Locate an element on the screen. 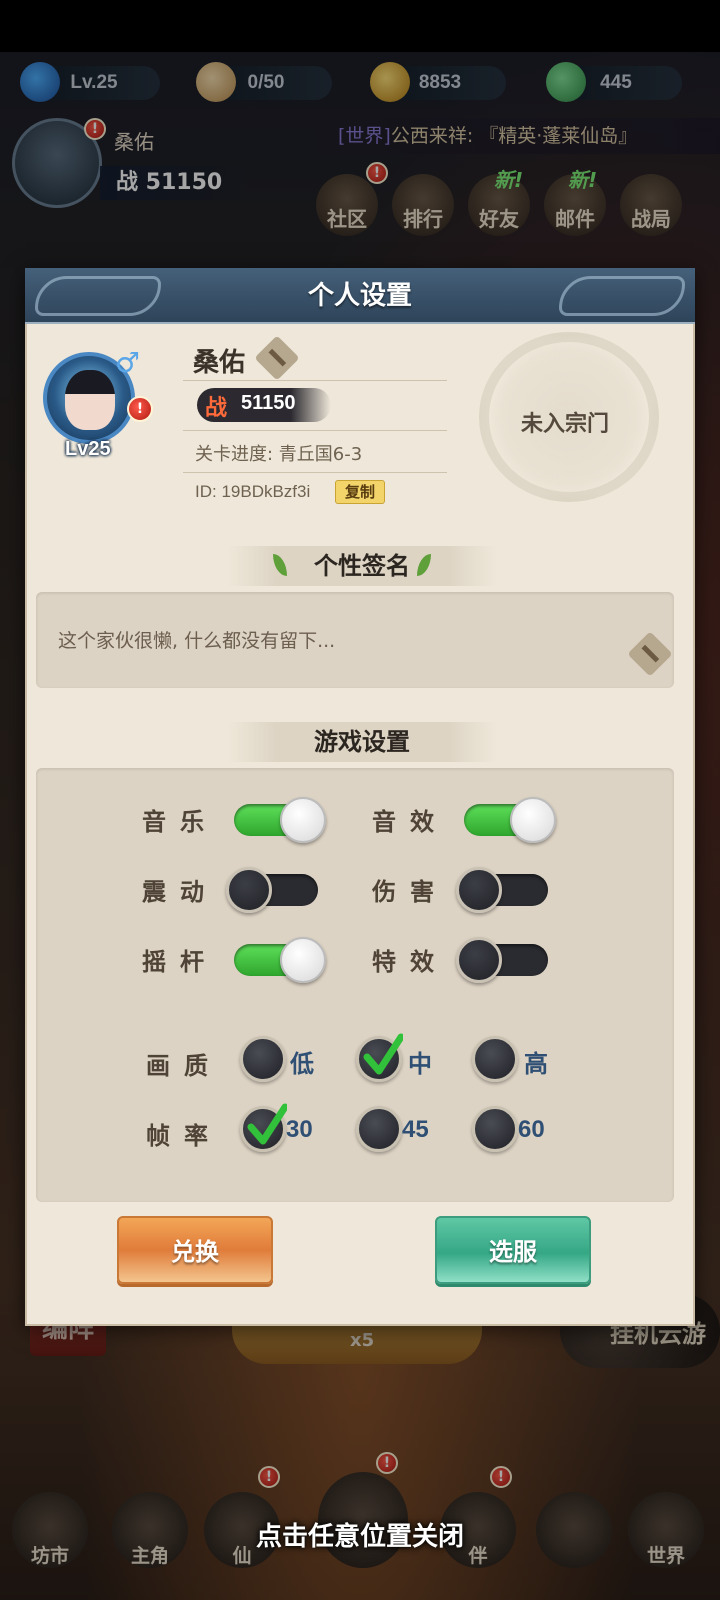 The image size is (720, 1600). framerate-label: 帧率 is located at coordinates (184, 1135).